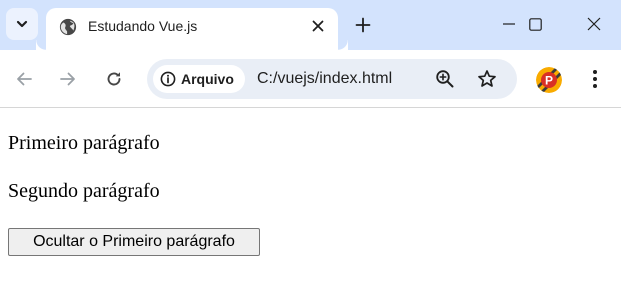 This screenshot has width=621, height=290. I want to click on profile-icon: P, so click(549, 80).